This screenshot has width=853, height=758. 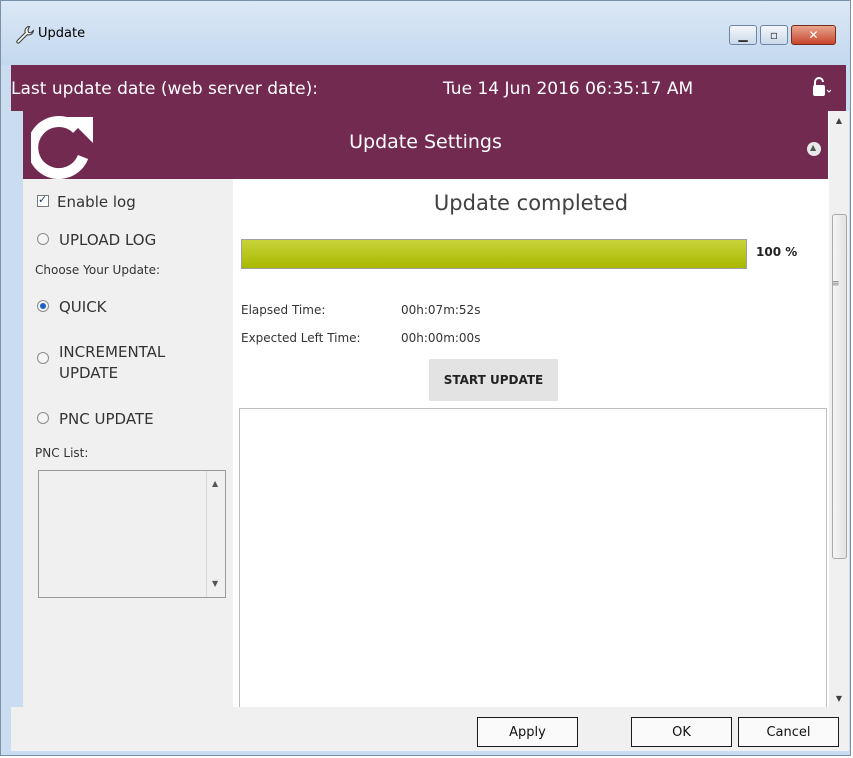 I want to click on radio-selected-icon, so click(x=43, y=306).